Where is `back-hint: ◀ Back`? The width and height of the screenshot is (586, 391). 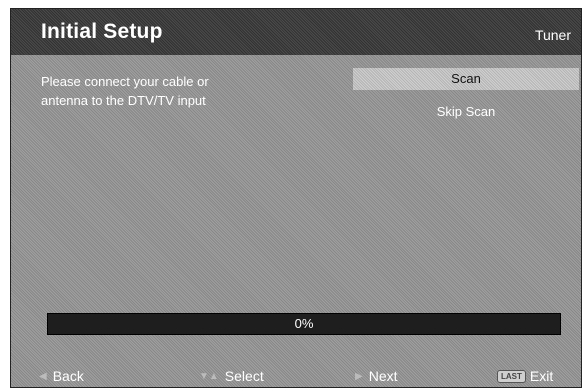 back-hint: ◀ Back is located at coordinates (61, 376).